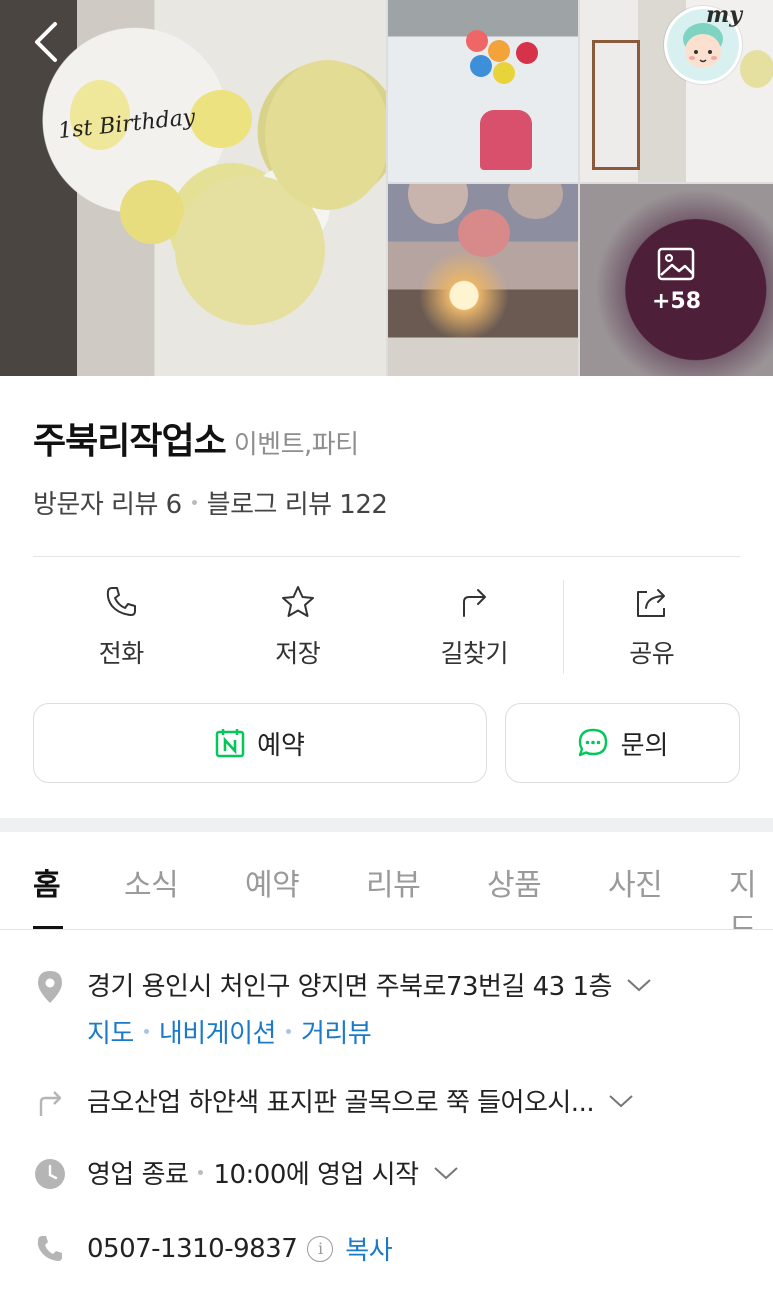  Describe the element at coordinates (751, 894) in the screenshot. I see `tab-map: 지도` at that location.